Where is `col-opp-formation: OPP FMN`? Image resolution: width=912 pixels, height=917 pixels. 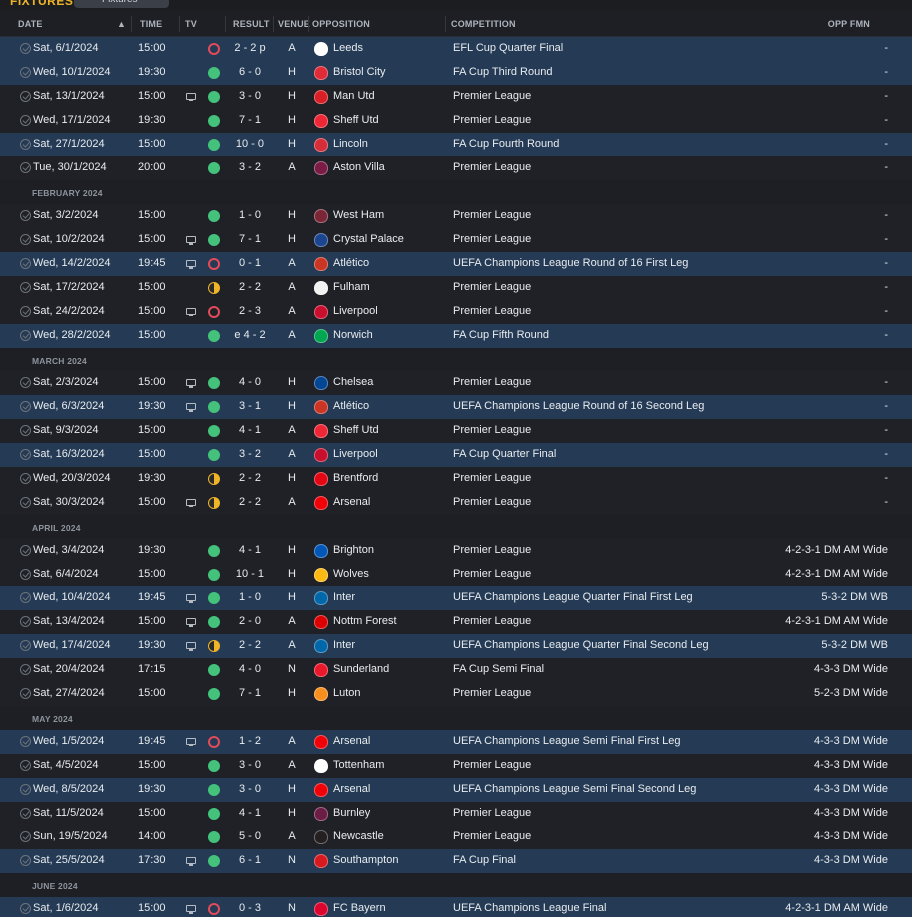
col-opp-formation: OPP FMN is located at coordinates (849, 24).